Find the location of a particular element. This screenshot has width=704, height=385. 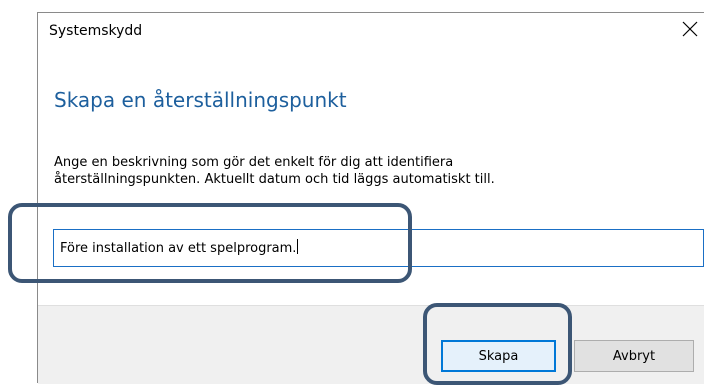

close-icon is located at coordinates (690, 29).